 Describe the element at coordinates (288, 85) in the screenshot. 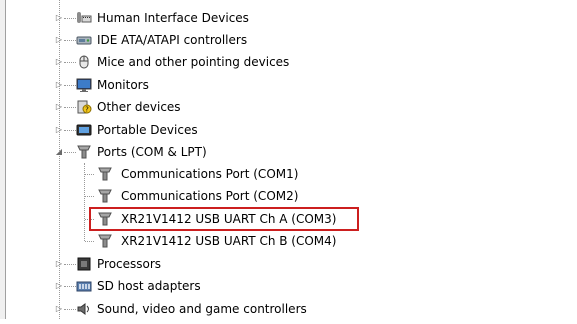

I see `tree-item-monitors: ▷ Monitors` at that location.